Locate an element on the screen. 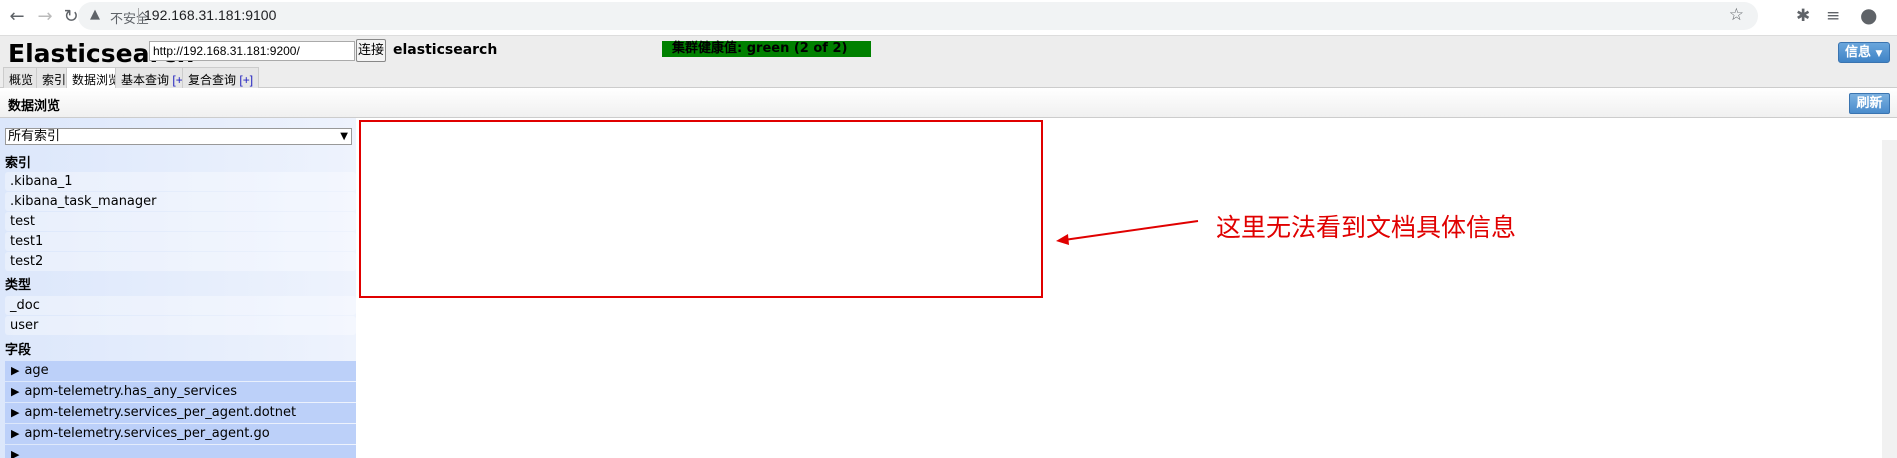 Image resolution: width=1897 pixels, height=458 pixels. annotation-text: 这里无法看到文档具体信息 is located at coordinates (1366, 227).